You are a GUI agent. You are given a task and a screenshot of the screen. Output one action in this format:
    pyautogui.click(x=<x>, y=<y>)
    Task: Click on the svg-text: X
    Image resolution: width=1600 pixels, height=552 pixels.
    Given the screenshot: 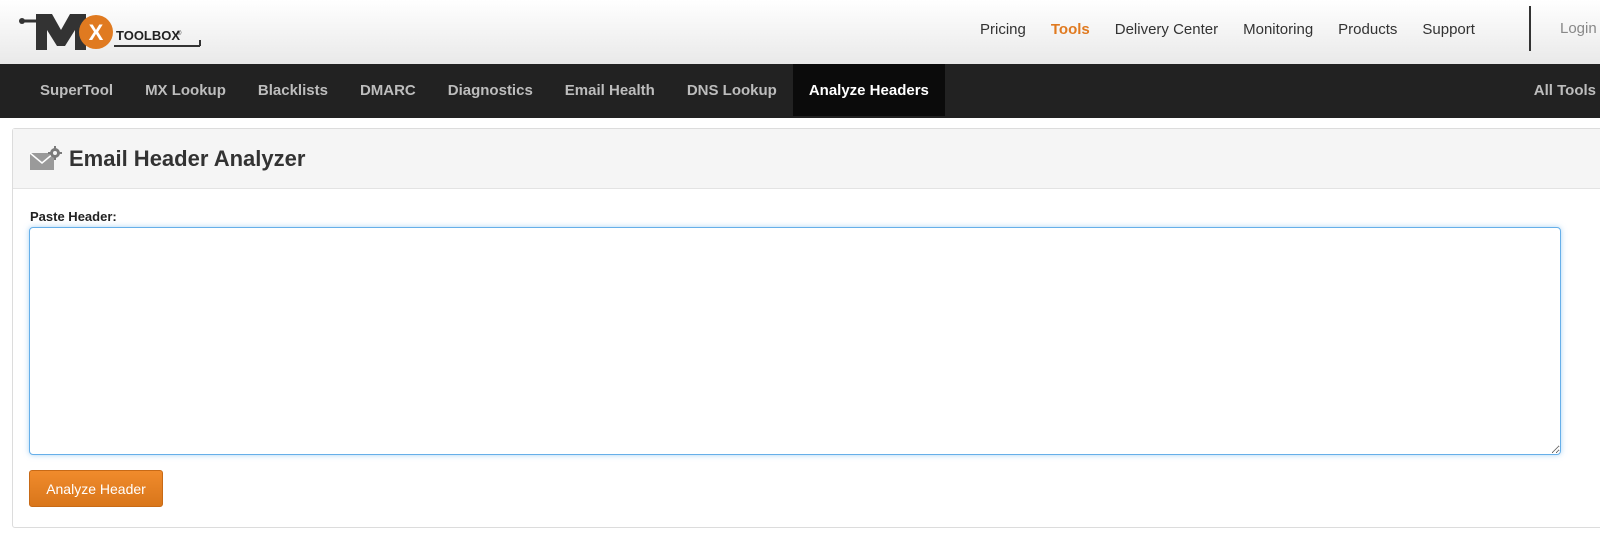 What is the action you would take?
    pyautogui.click(x=96, y=32)
    